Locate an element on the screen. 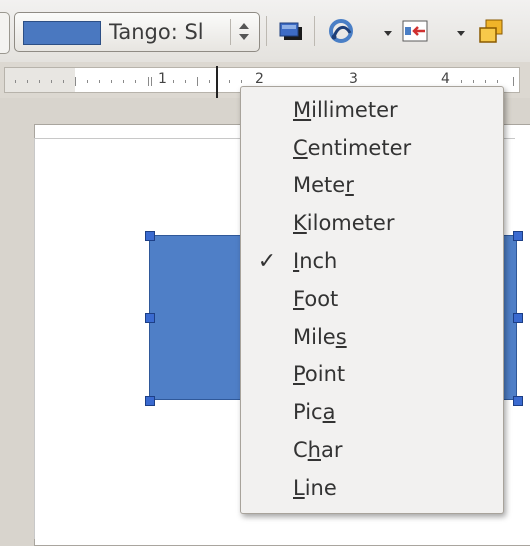 The image size is (530, 546). arrange-button is located at coordinates (491, 31).